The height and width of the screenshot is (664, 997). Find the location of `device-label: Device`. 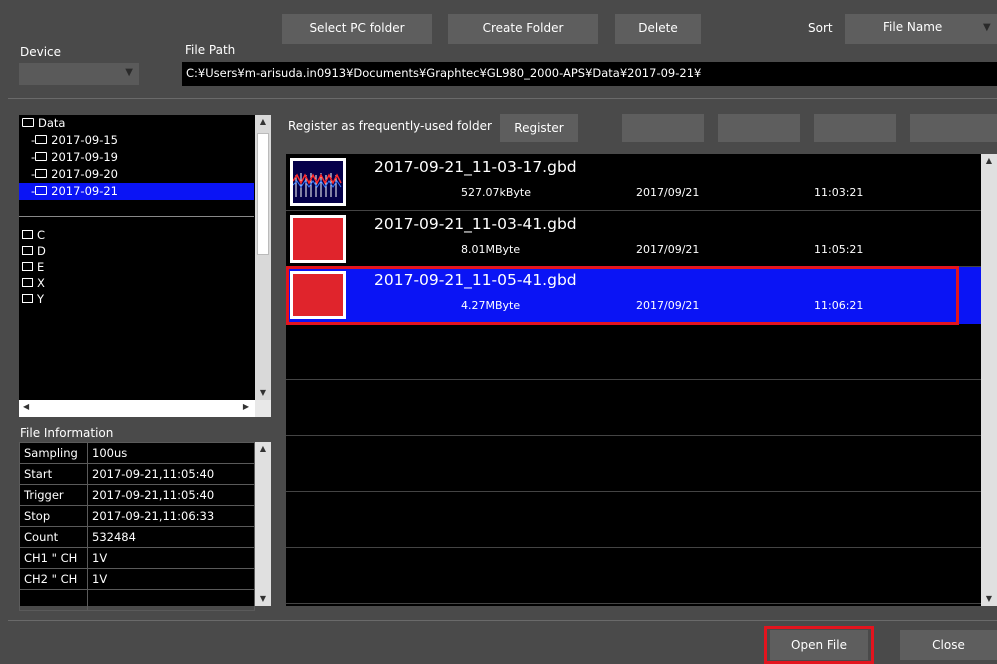

device-label: Device is located at coordinates (41, 52).